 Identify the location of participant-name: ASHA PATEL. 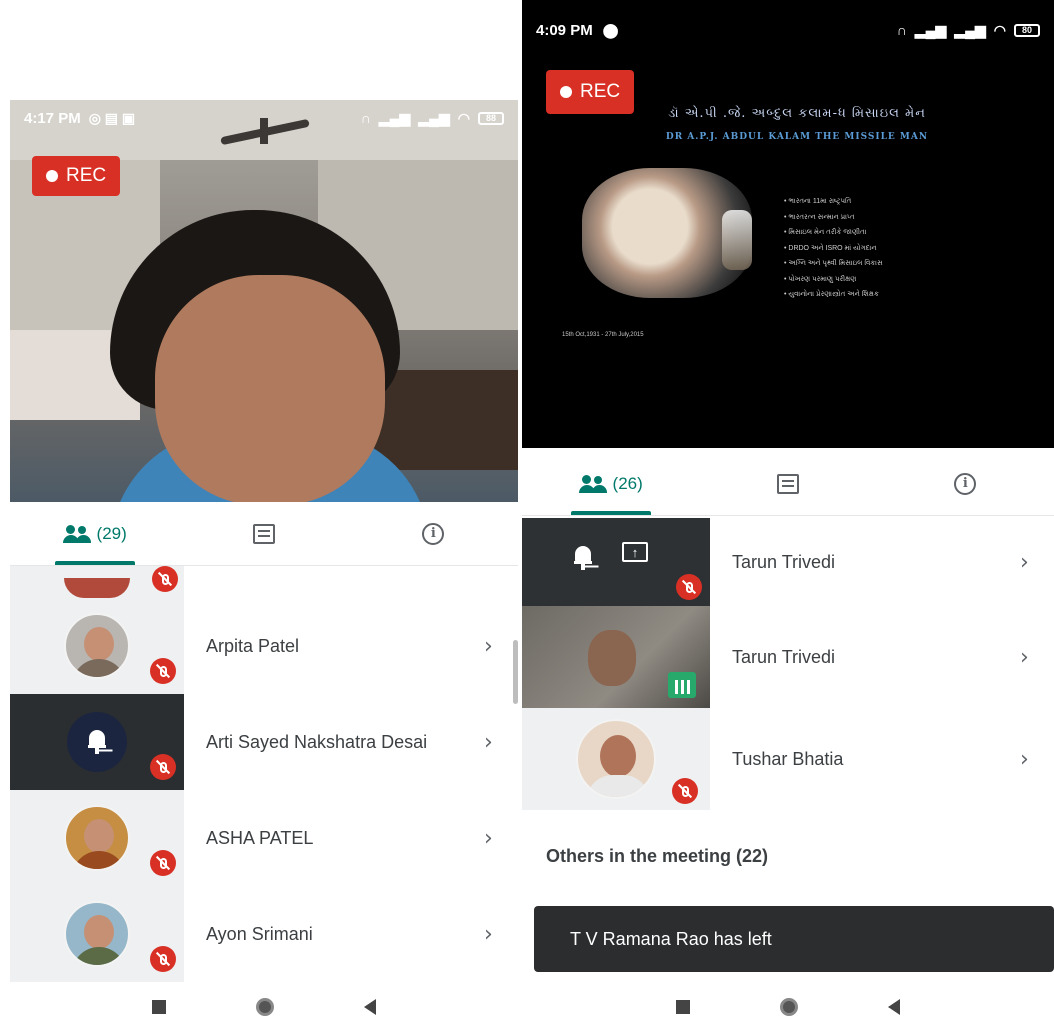
(260, 837).